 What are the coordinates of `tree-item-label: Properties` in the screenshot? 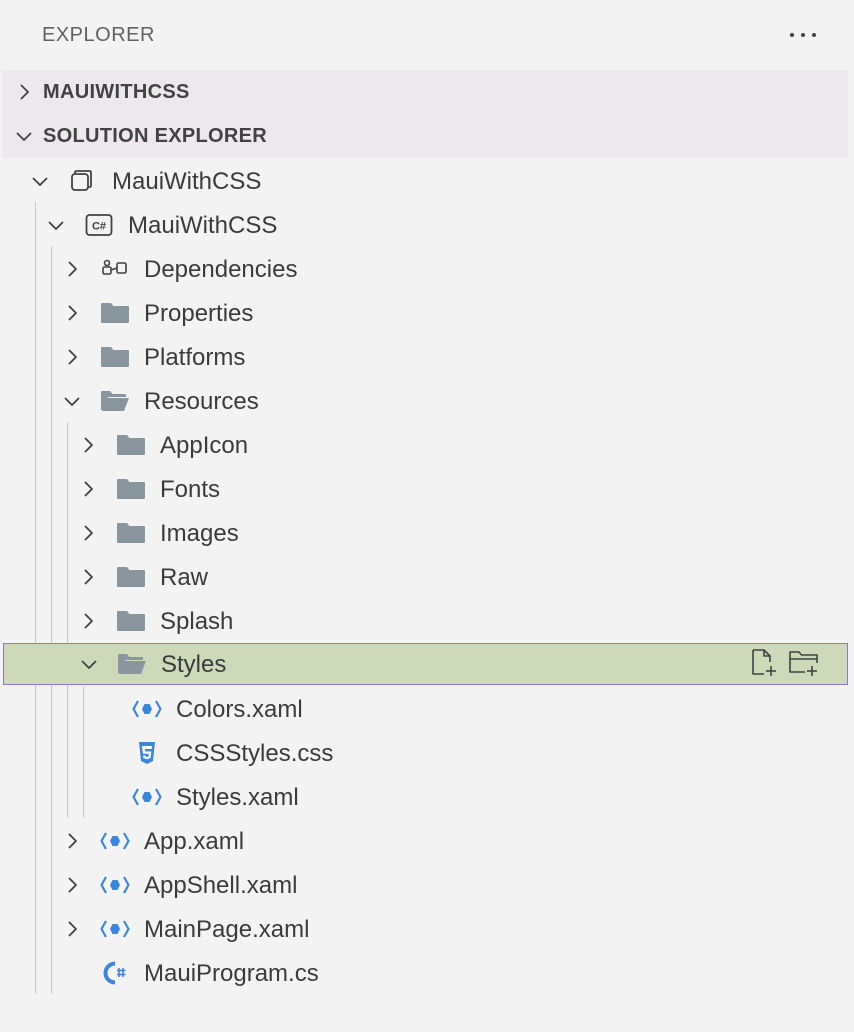 It's located at (199, 313).